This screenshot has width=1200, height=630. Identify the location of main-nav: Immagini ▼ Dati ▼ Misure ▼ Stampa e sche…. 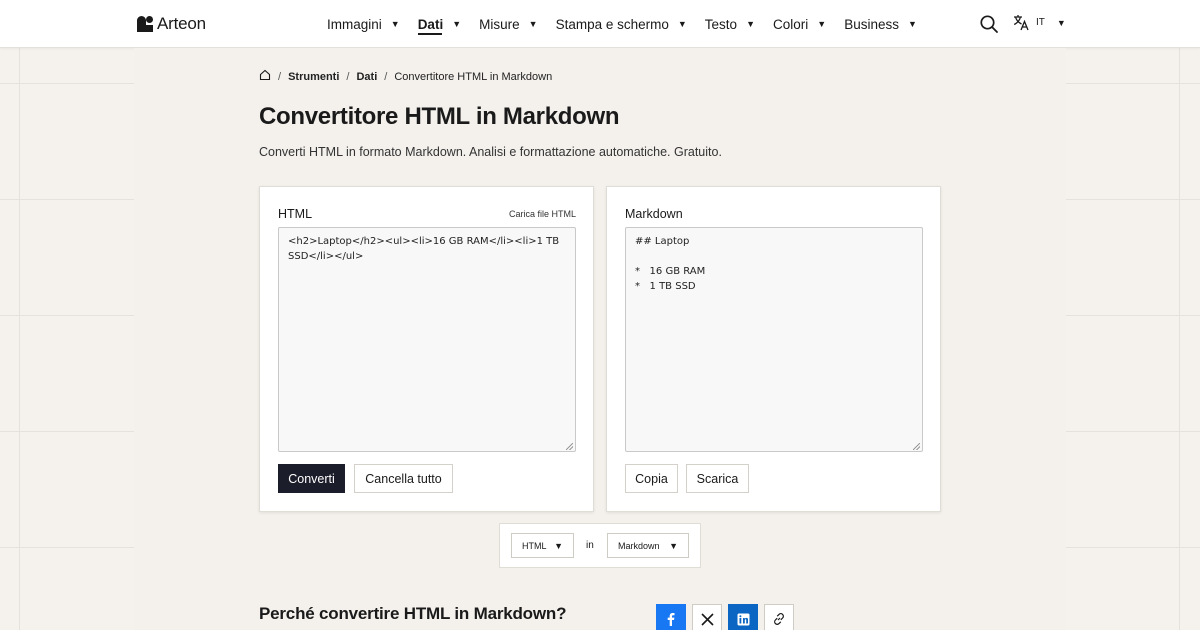
(631, 24).